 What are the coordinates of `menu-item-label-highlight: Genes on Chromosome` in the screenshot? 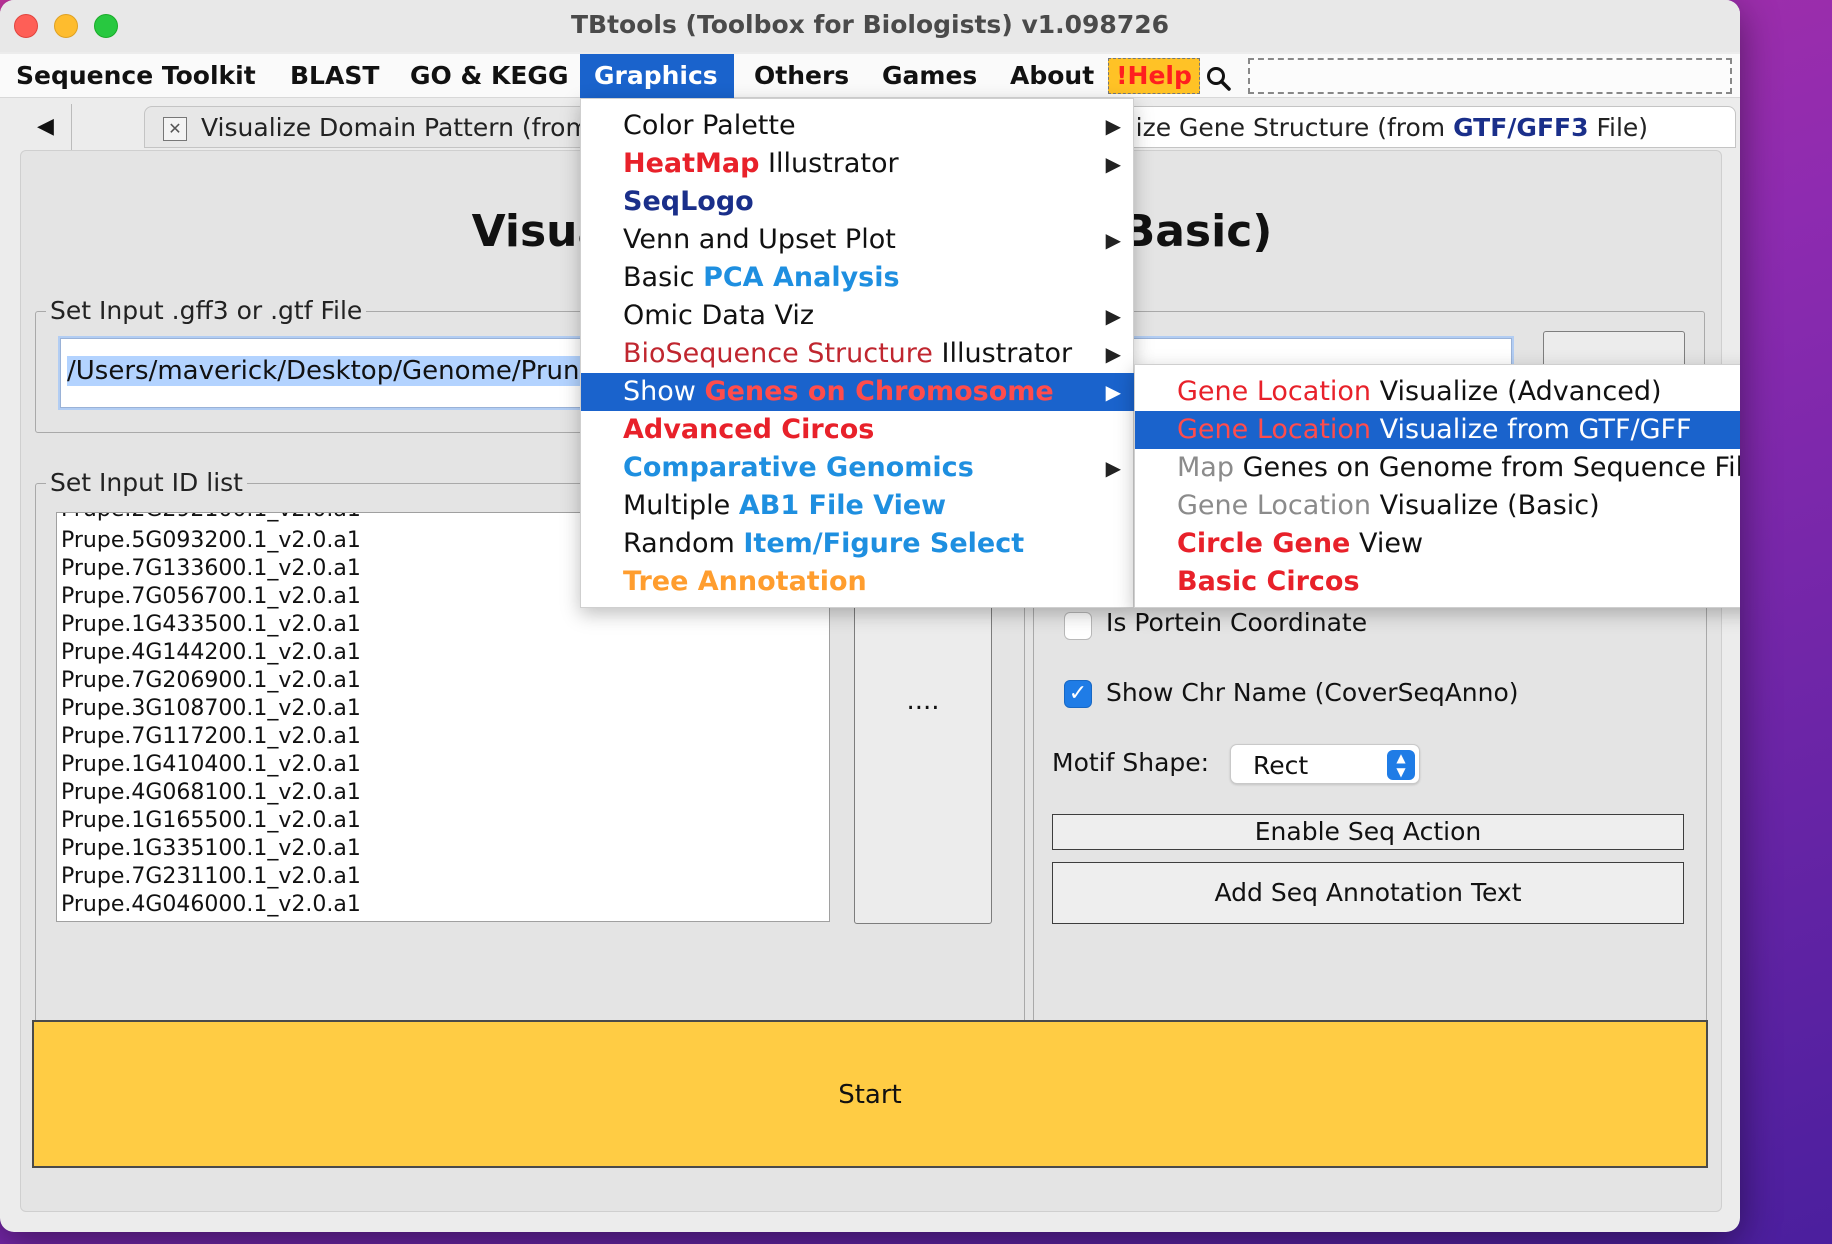 It's located at (879, 391).